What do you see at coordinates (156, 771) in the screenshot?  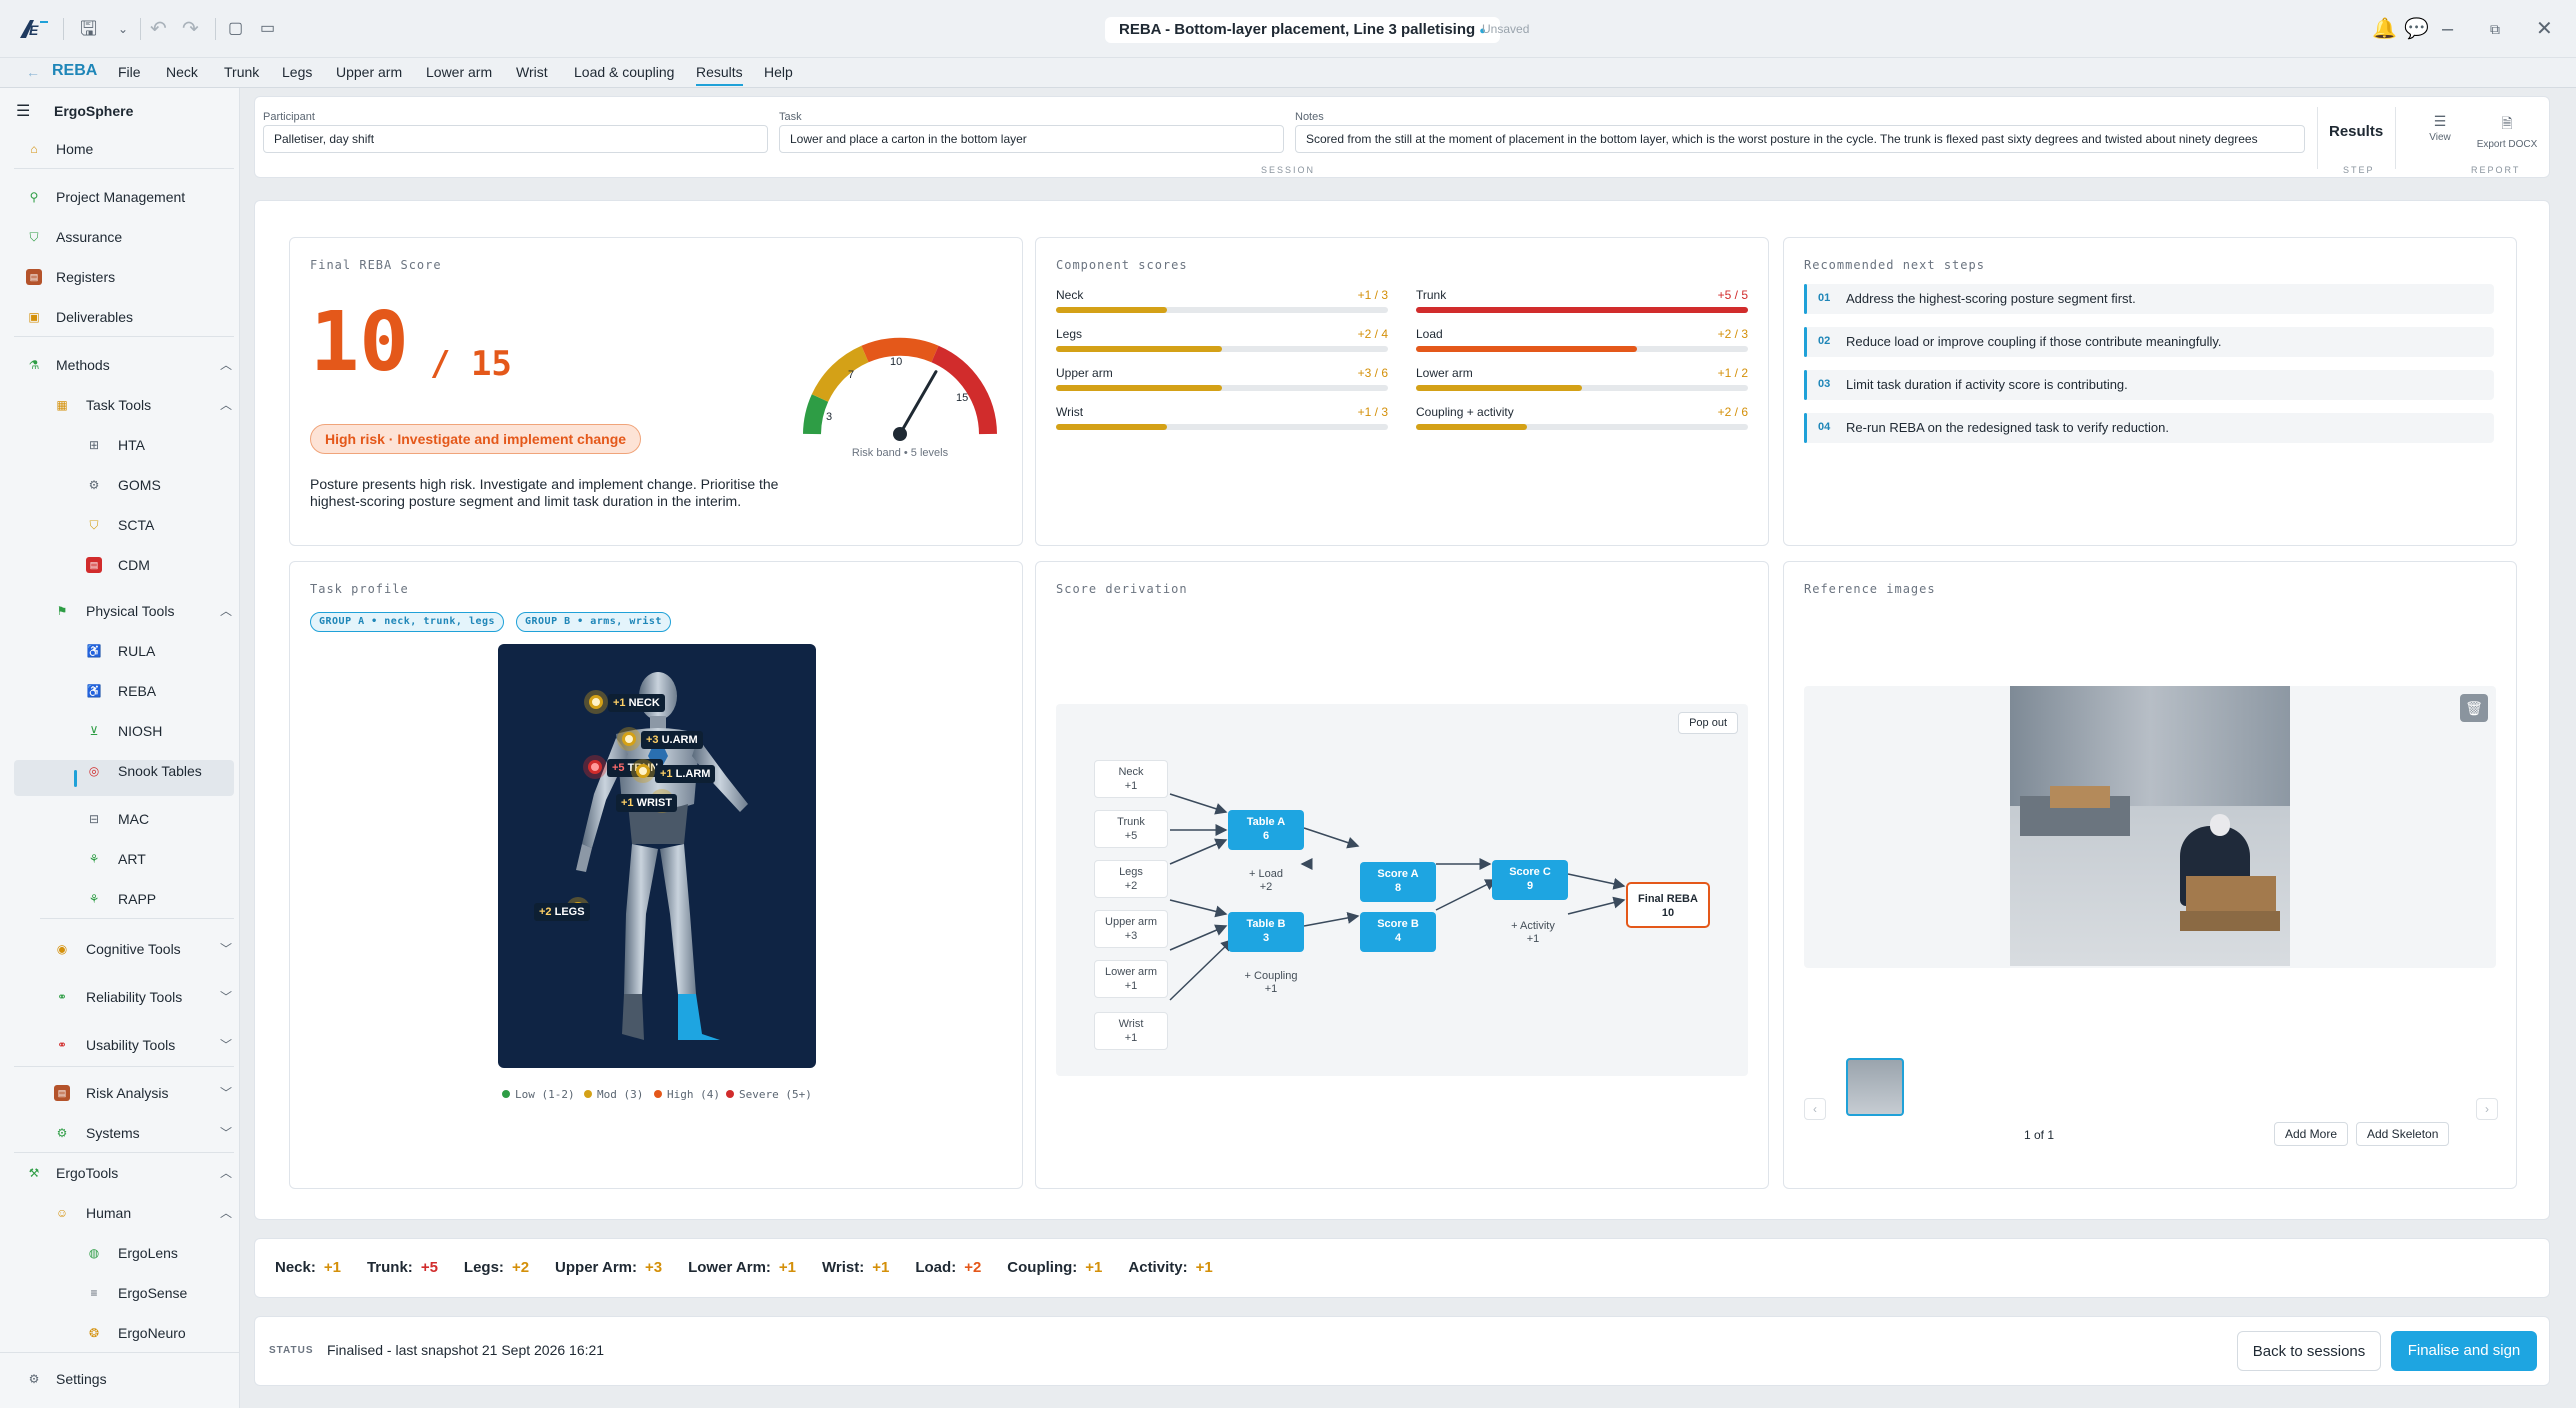 I see `sidebar-item-snook-tables: ◎ Snook Tables` at bounding box center [156, 771].